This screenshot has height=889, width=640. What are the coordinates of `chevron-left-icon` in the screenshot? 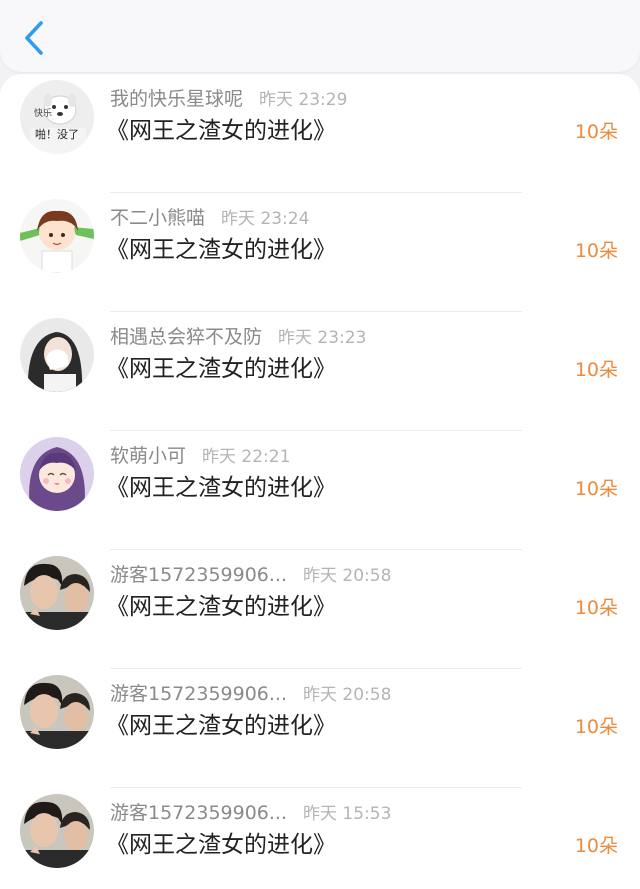 It's located at (34, 38).